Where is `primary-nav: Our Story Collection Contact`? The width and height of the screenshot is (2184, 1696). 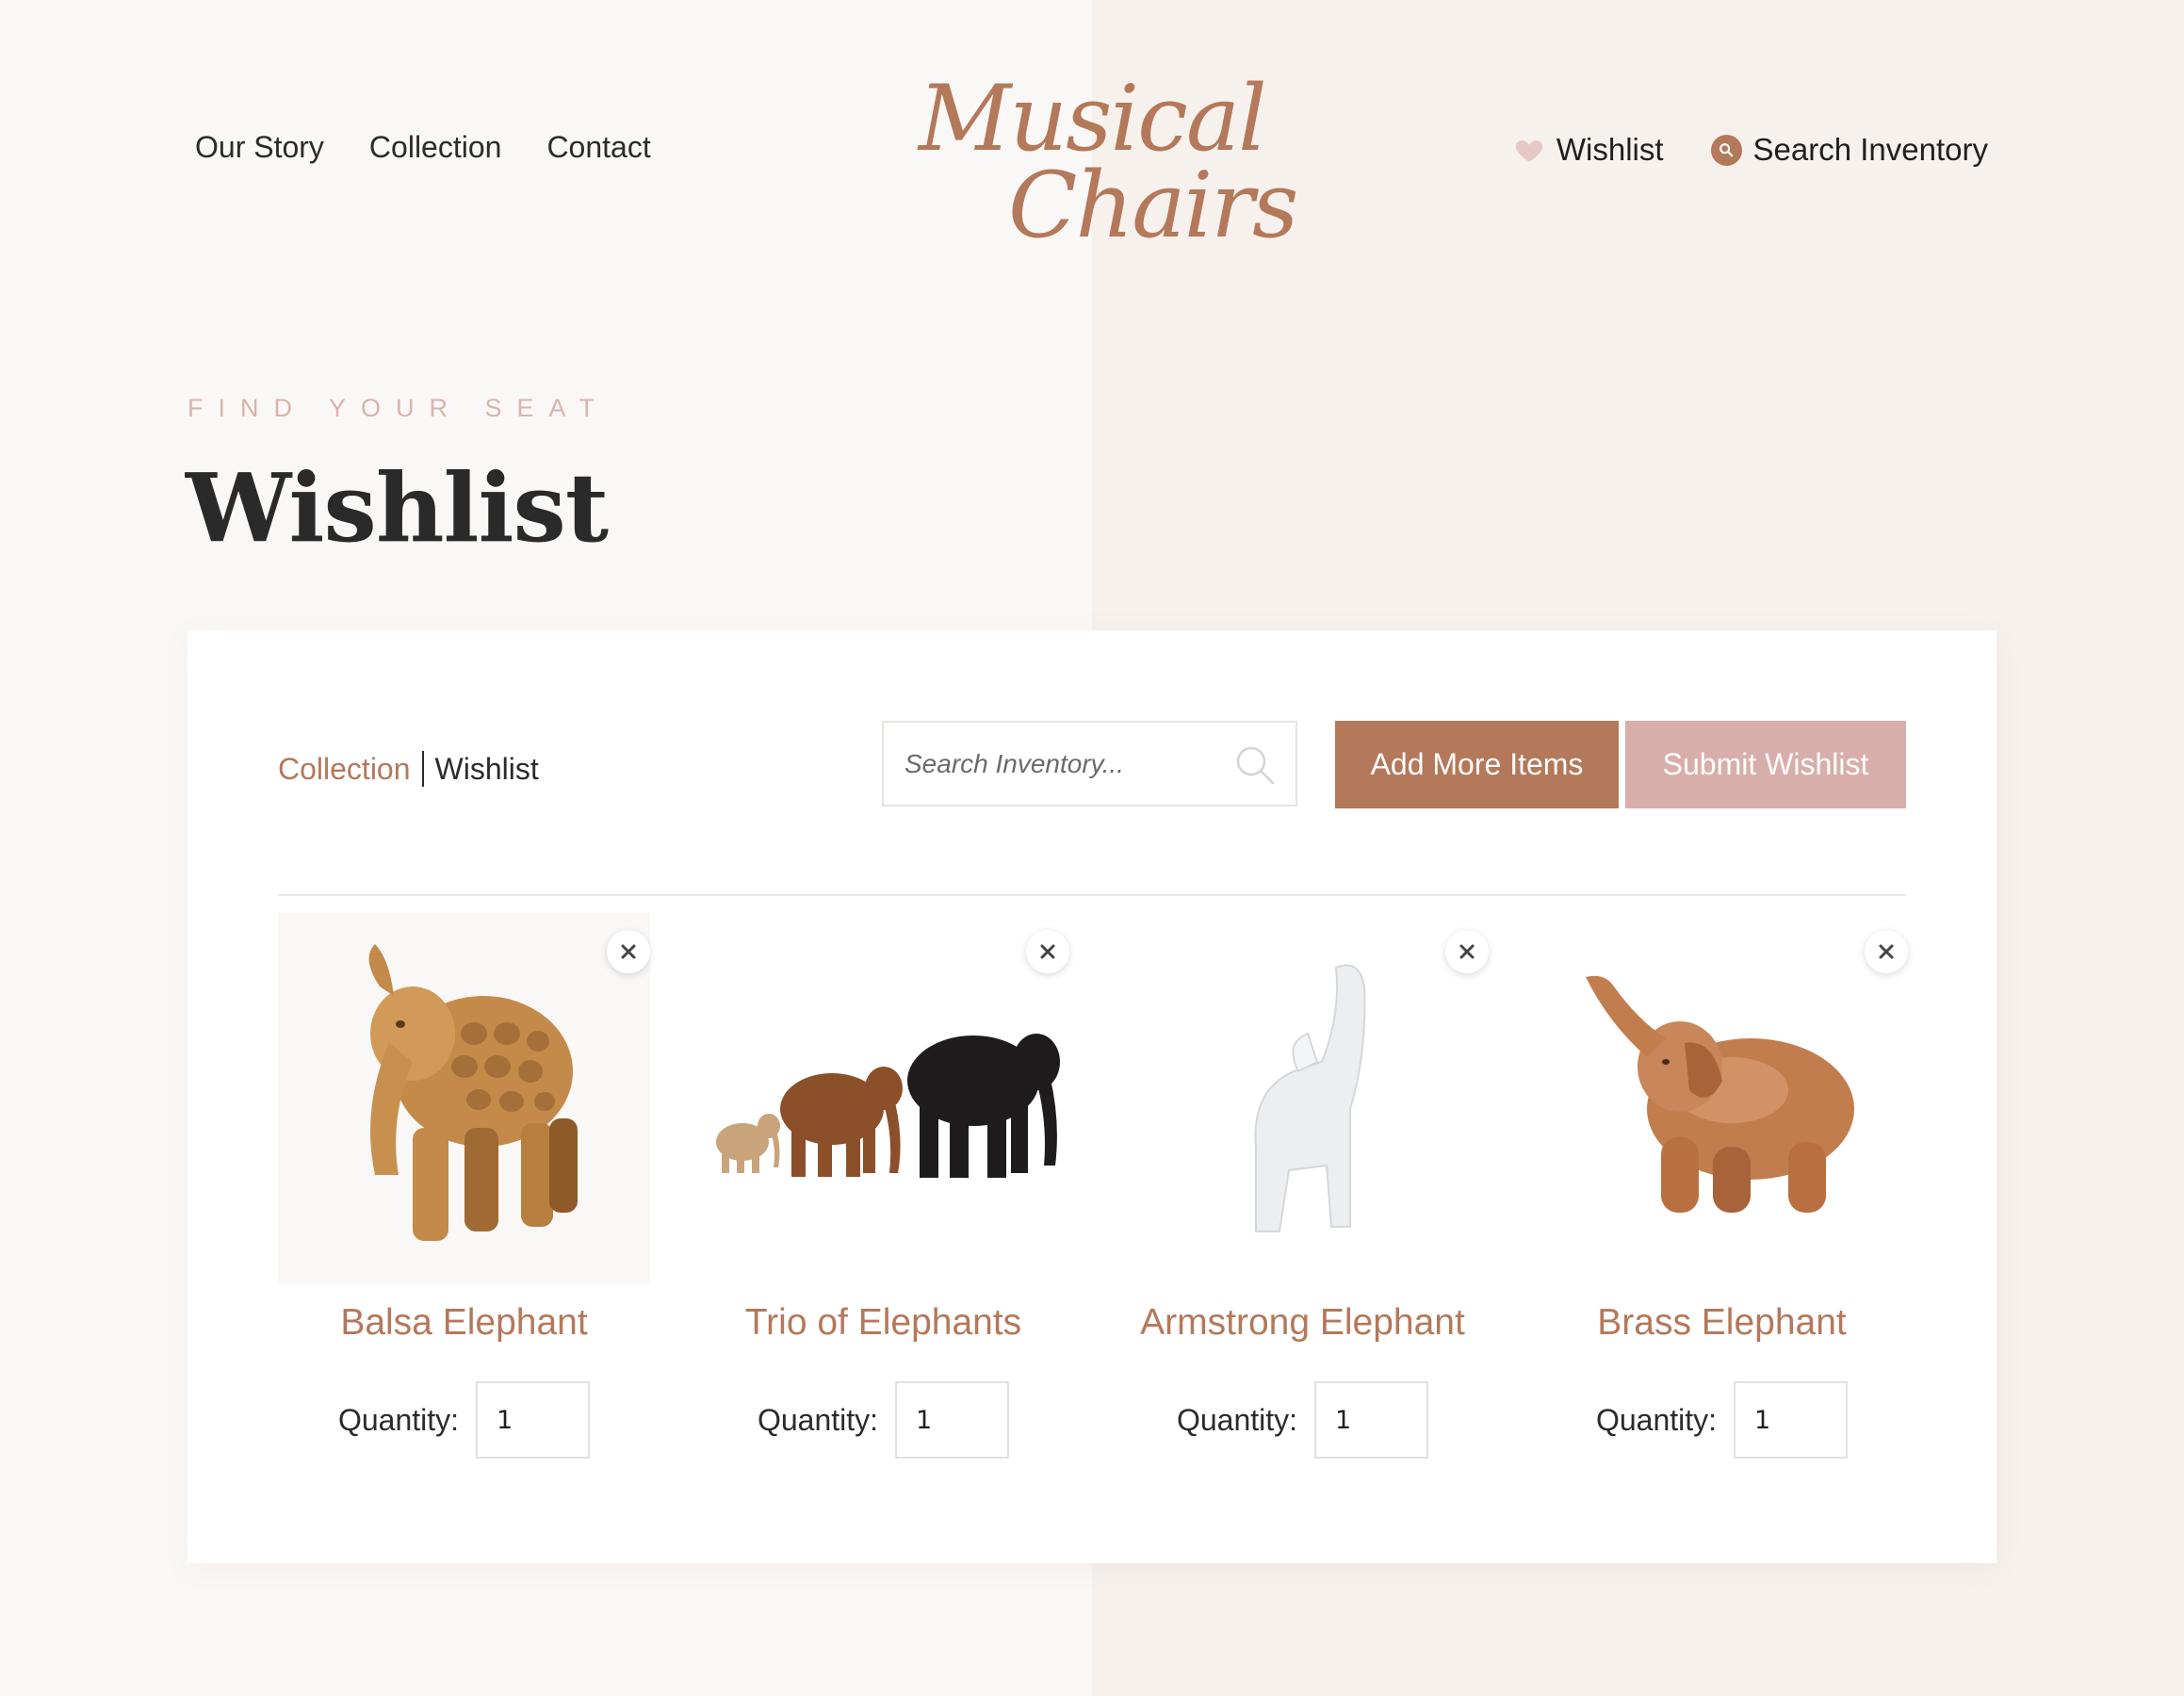 primary-nav: Our Story Collection Contact is located at coordinates (423, 147).